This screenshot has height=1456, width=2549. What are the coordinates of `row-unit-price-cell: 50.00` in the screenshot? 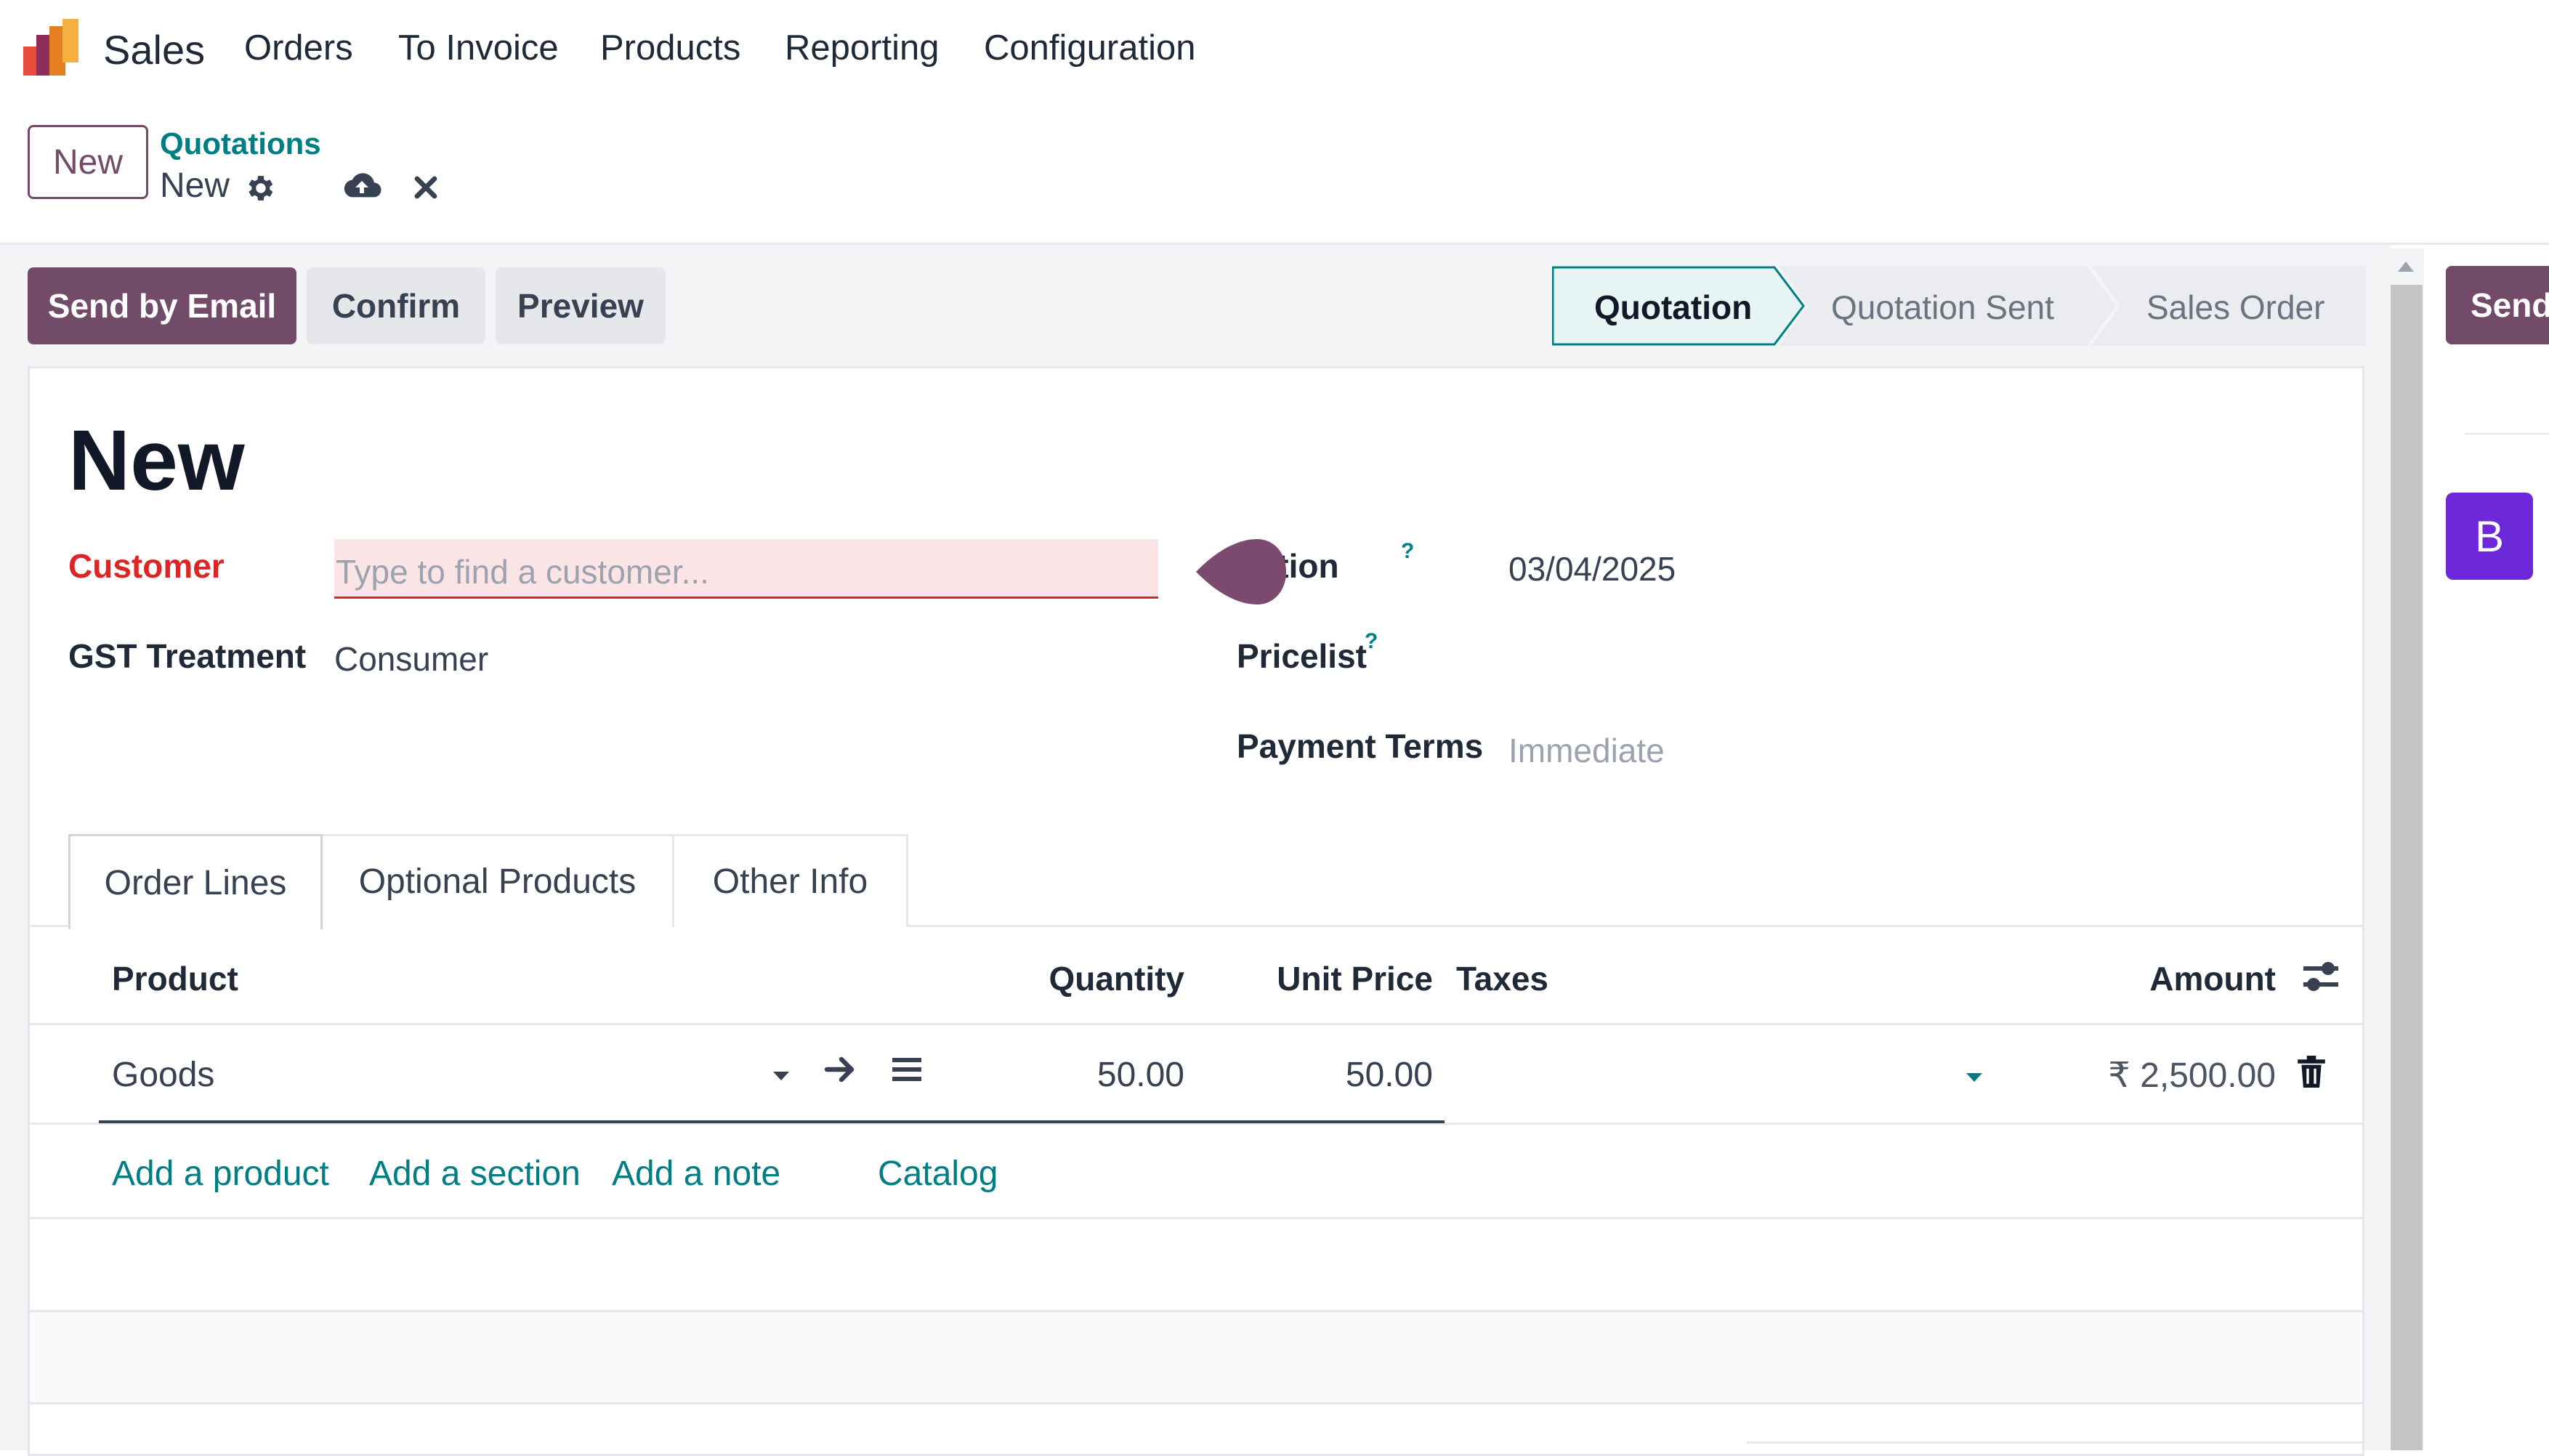 It's located at (1341, 1075).